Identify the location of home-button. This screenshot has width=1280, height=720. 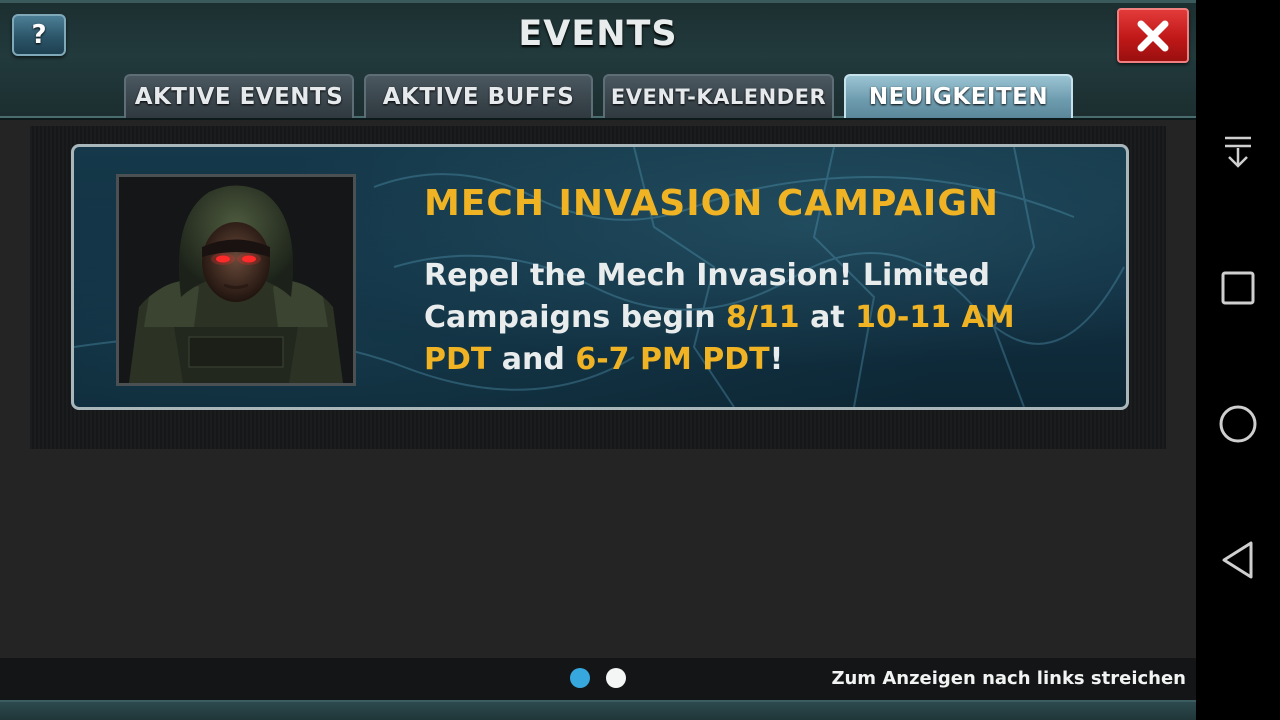
(1238, 424).